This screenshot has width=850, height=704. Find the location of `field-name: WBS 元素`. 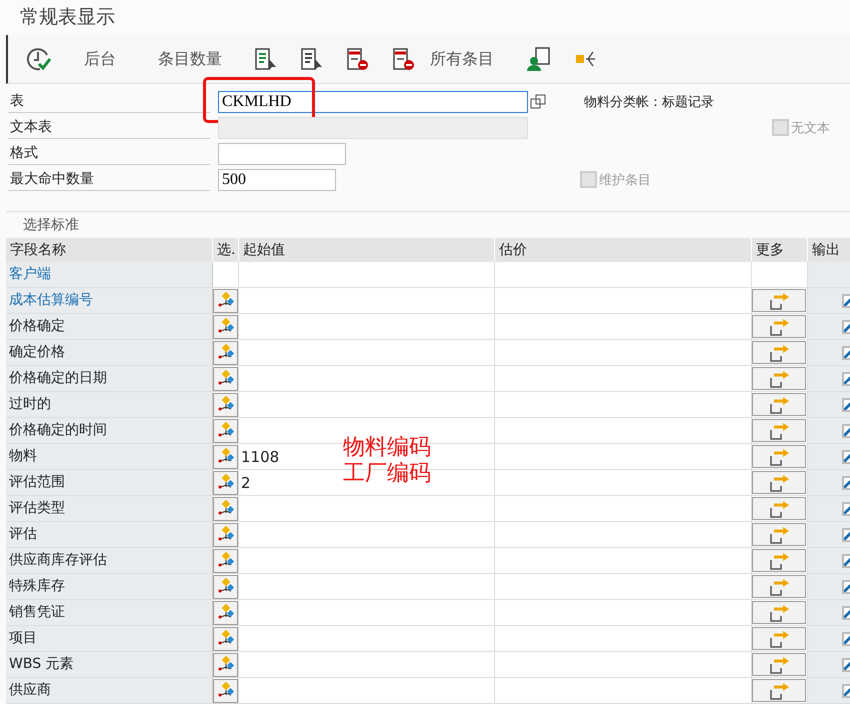

field-name: WBS 元素 is located at coordinates (109, 664).